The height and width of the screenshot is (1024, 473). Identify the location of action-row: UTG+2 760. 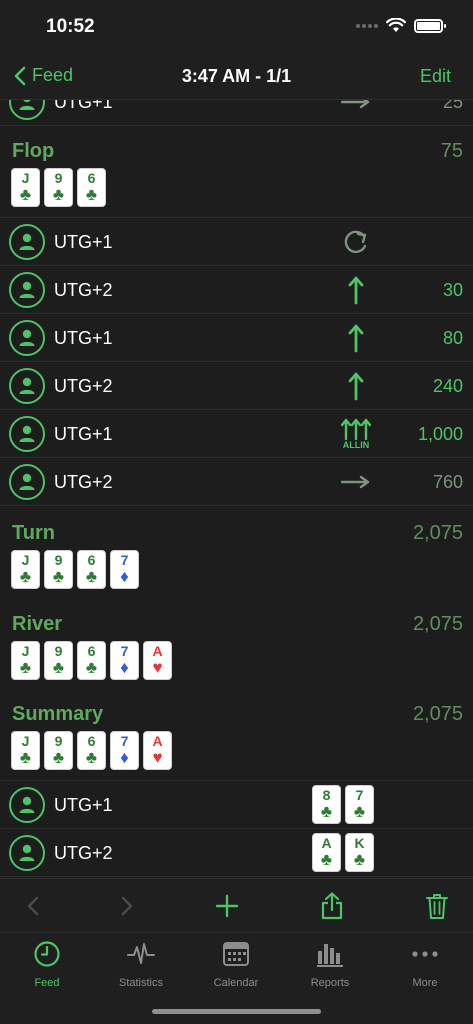
(236, 482).